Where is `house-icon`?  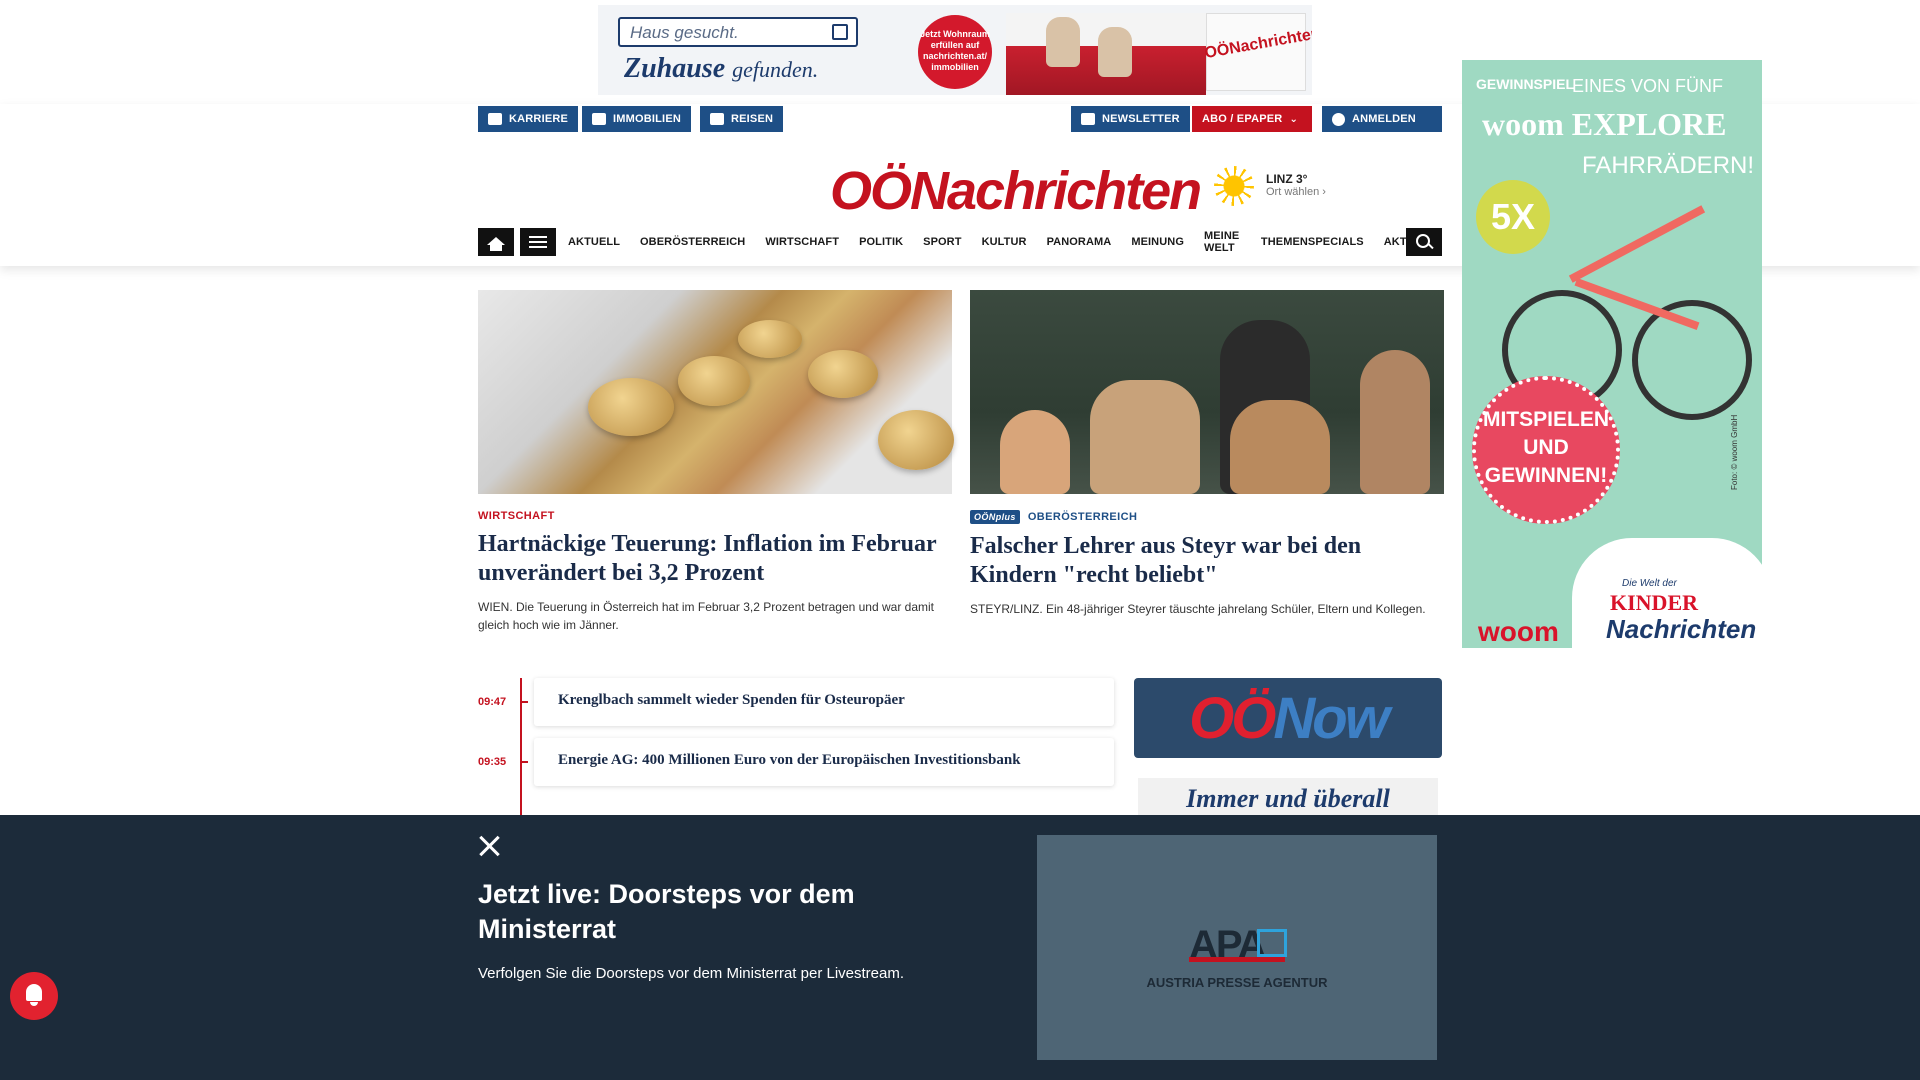
house-icon is located at coordinates (840, 32).